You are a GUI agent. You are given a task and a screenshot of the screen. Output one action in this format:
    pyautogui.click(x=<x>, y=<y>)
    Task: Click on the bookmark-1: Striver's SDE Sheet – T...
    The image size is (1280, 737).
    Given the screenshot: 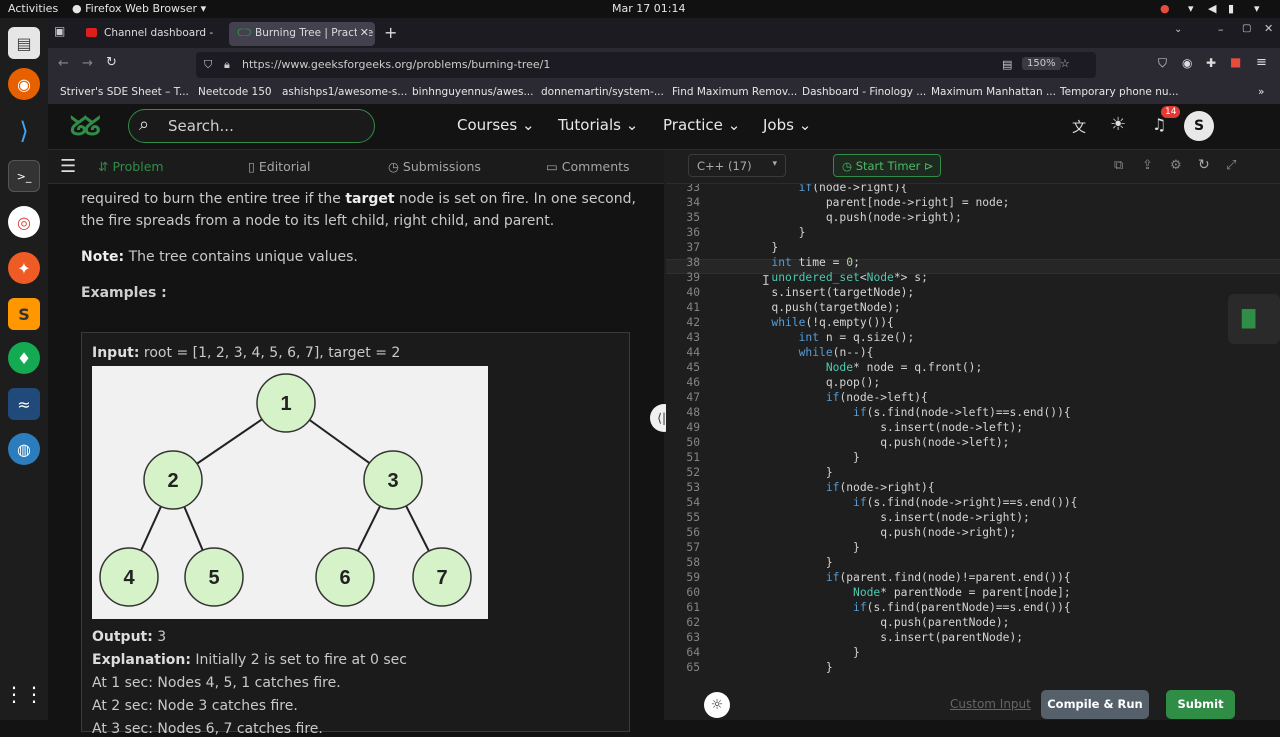 What is the action you would take?
    pyautogui.click(x=124, y=92)
    